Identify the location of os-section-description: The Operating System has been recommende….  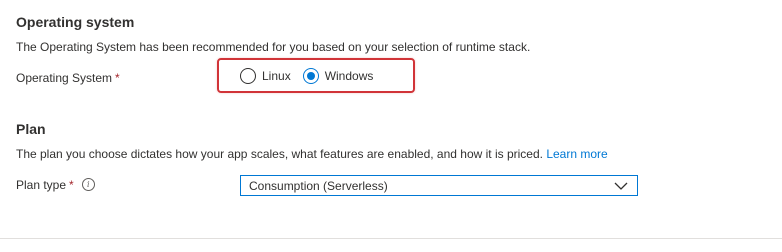
(273, 47).